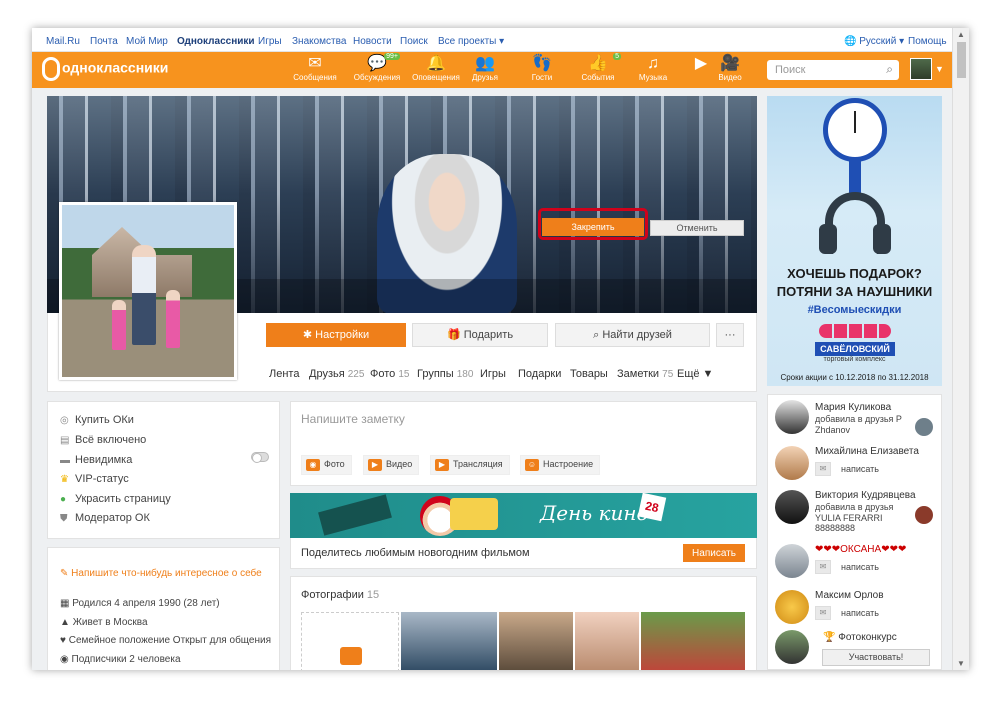  What do you see at coordinates (377, 67) in the screenshot?
I see `nav-item: 💬 Обсуждения 99+` at bounding box center [377, 67].